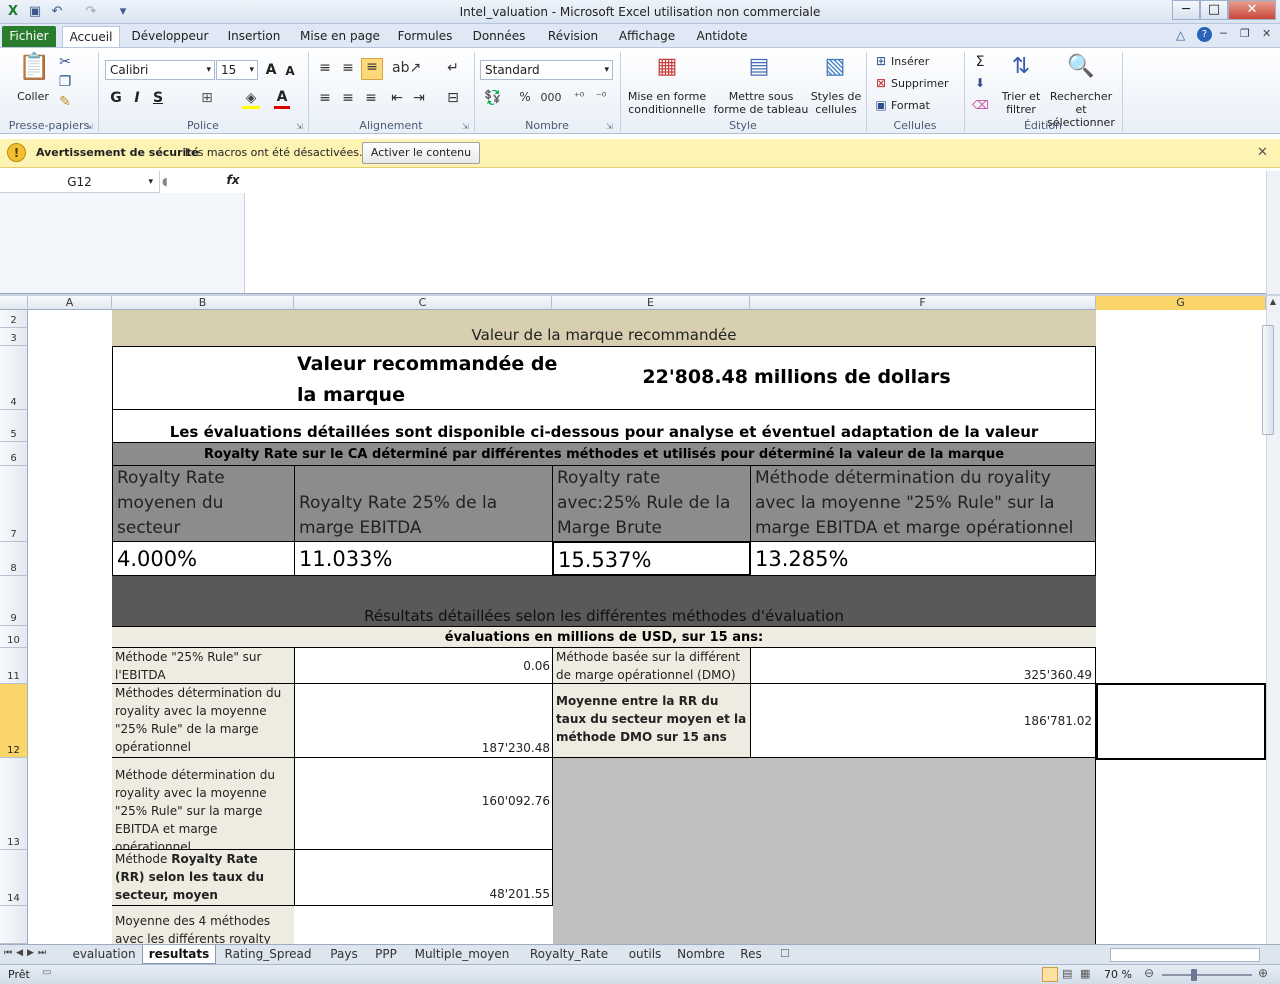 The image size is (1280, 984). Describe the element at coordinates (604, 328) in the screenshot. I see `brand-value-header: Valeur de la marque recommandée` at that location.